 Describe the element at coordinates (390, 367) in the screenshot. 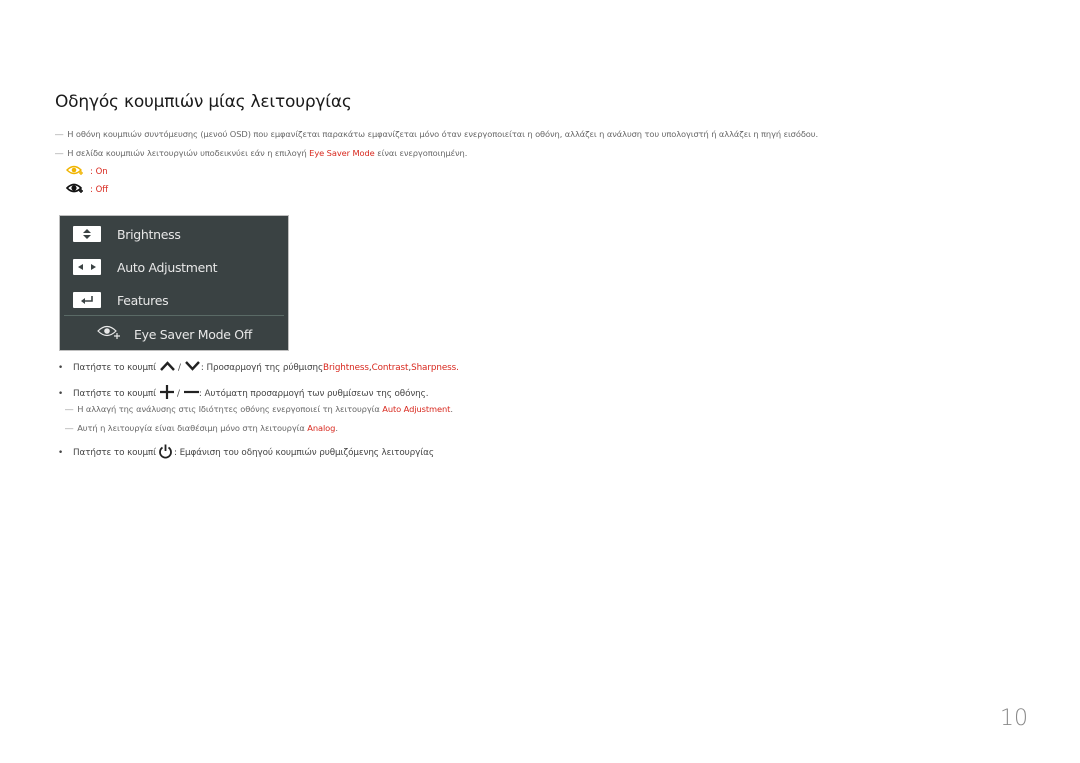

I see `contrast-term: Contrast` at that location.